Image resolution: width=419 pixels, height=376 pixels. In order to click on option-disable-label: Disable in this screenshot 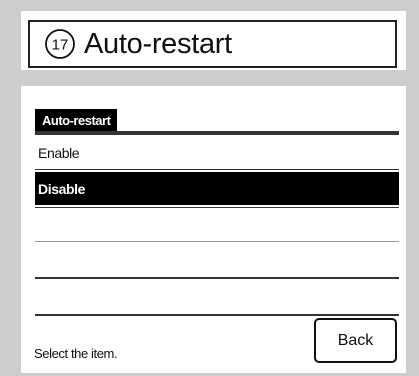, I will do `click(61, 188)`.